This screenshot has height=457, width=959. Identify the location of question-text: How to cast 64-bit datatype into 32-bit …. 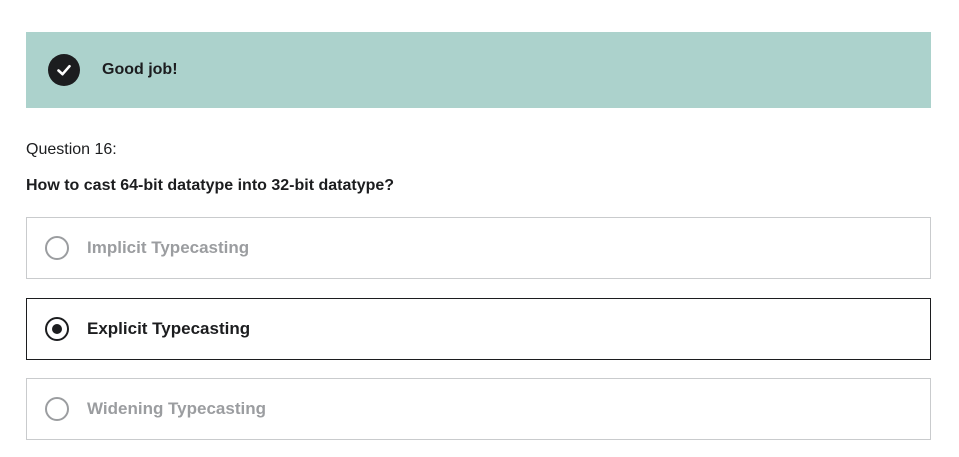
(210, 185).